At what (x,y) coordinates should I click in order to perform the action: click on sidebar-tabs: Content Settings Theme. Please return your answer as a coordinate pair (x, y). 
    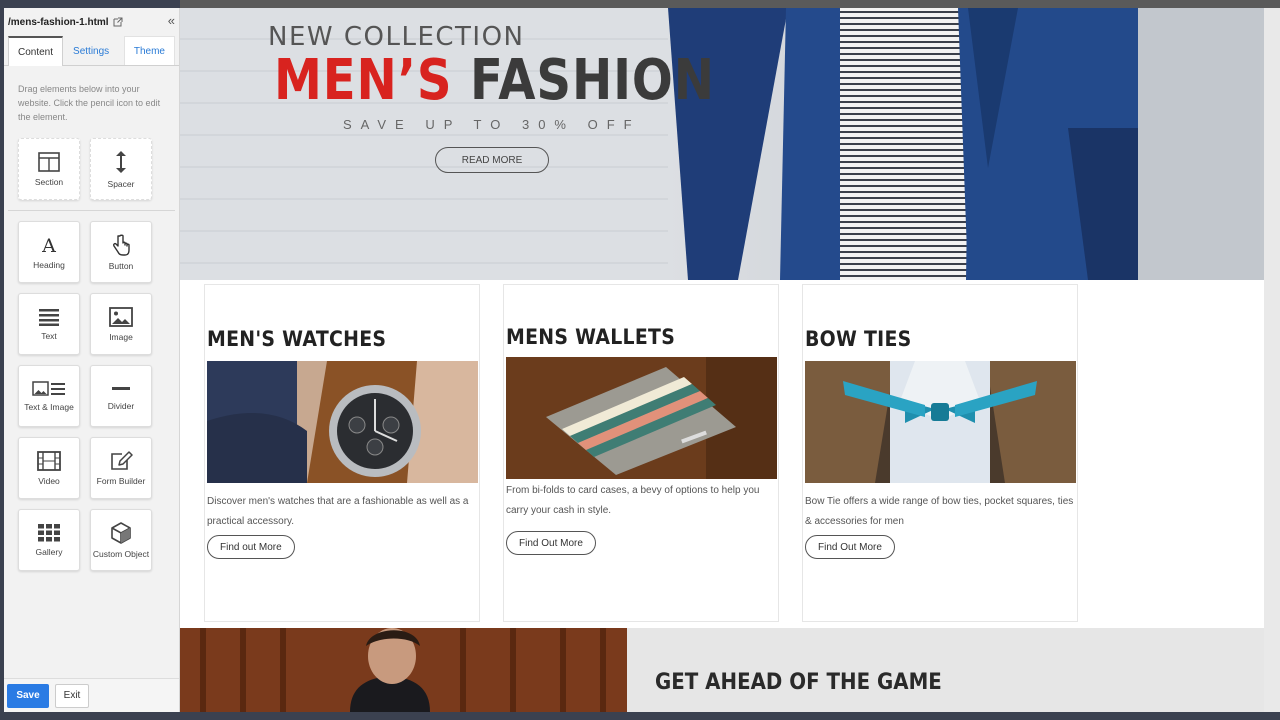
    Looking at the image, I should click on (91, 51).